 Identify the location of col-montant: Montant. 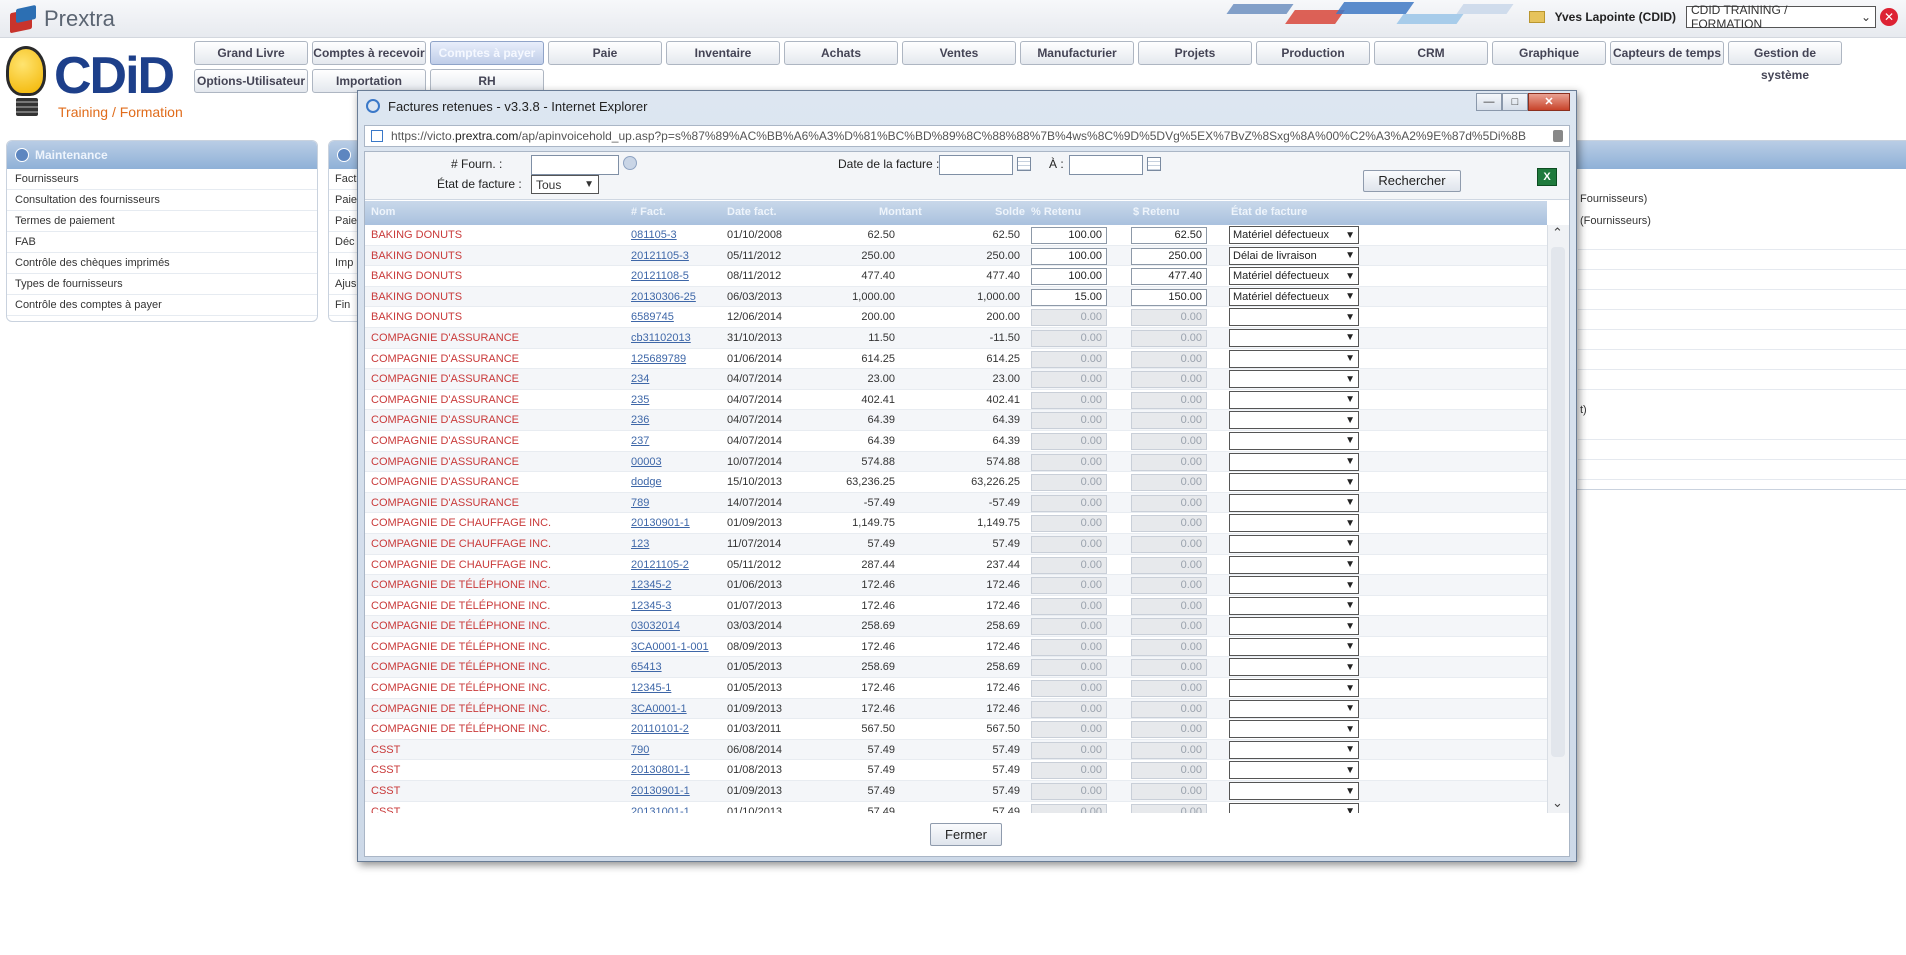
(900, 212).